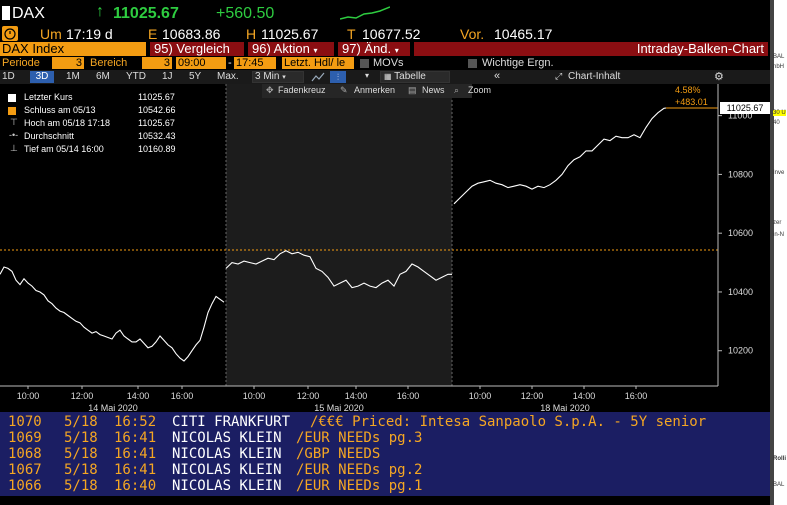 The width and height of the screenshot is (787, 505). What do you see at coordinates (157, 63) in the screenshot?
I see `range-input: 3` at bounding box center [157, 63].